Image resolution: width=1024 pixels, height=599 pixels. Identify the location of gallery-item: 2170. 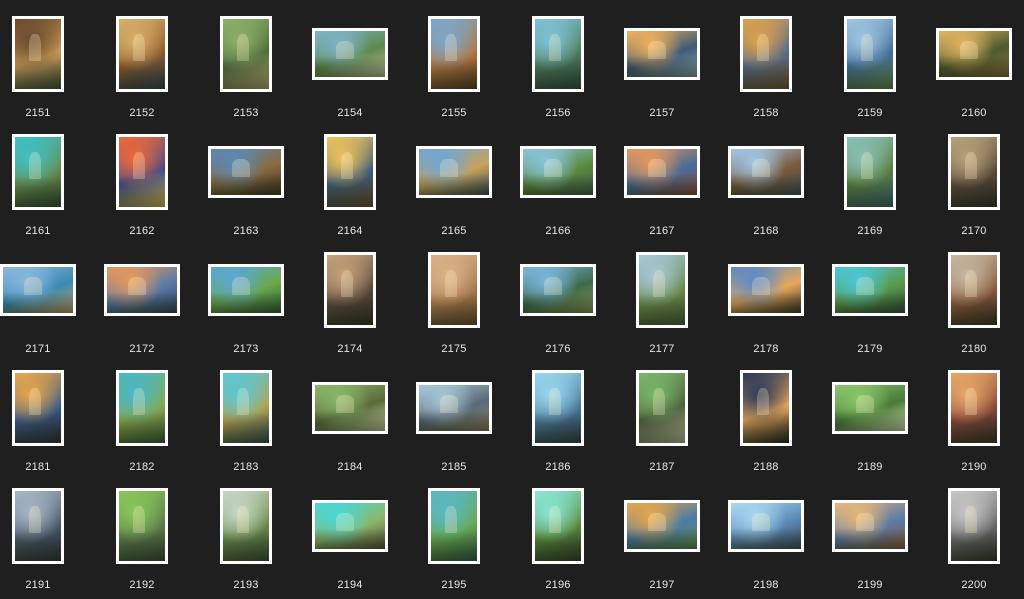
(974, 185).